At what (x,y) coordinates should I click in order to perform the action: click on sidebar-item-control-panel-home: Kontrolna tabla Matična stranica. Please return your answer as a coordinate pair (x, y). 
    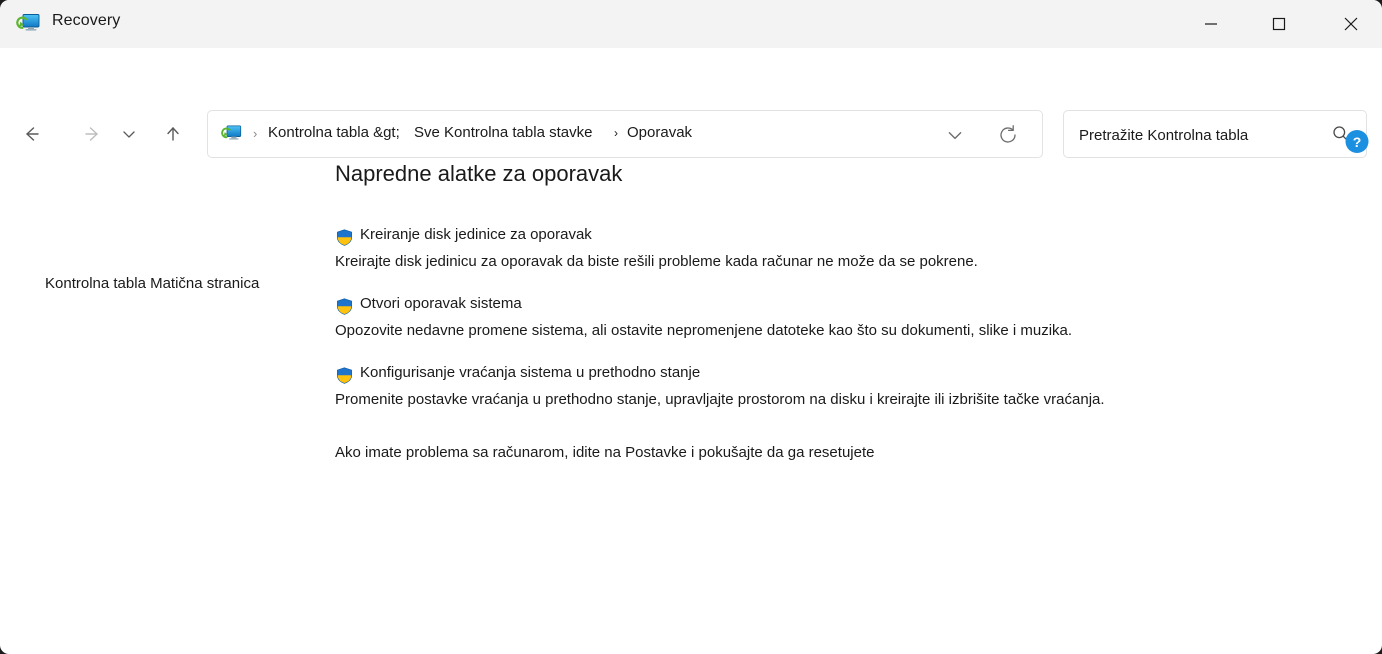
    Looking at the image, I should click on (152, 283).